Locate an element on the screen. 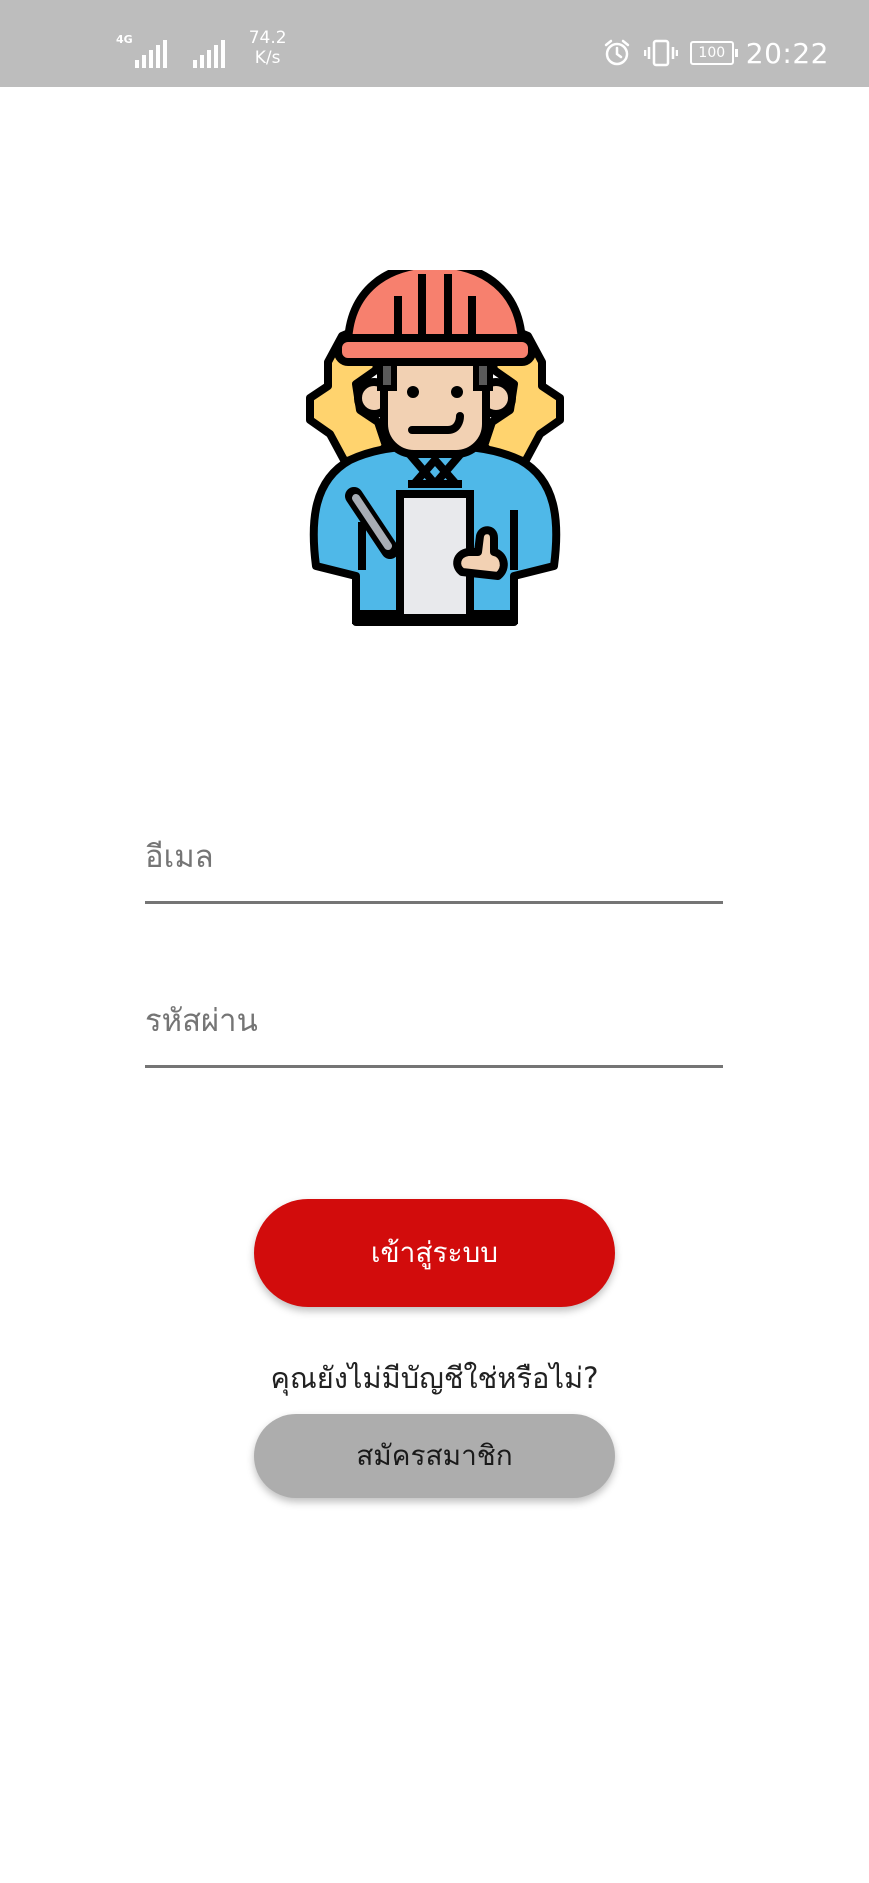 Image resolution: width=869 pixels, height=1883 pixels. status-left: 4G 74.2 K/s is located at coordinates (201, 48).